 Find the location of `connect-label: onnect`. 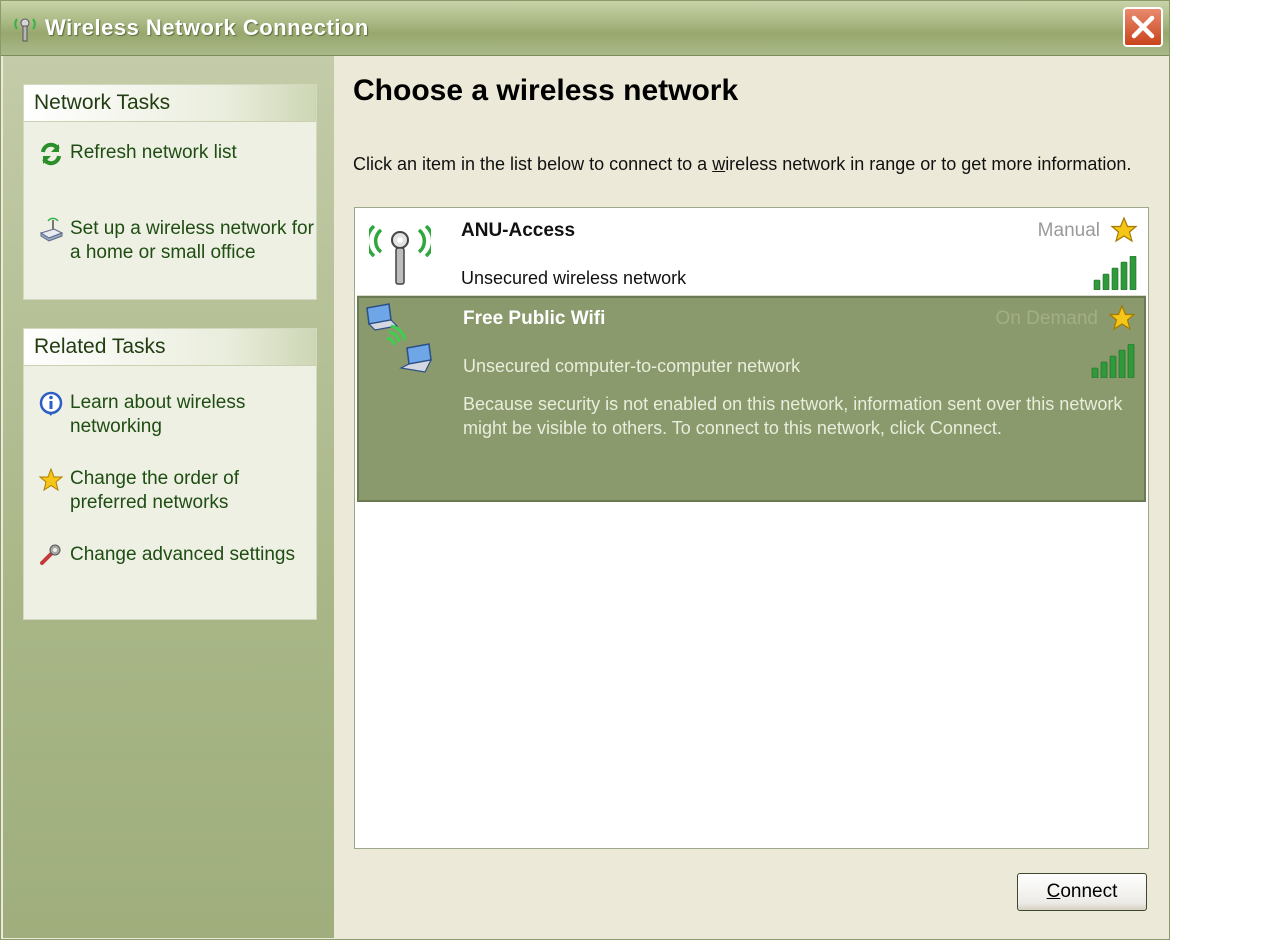

connect-label: onnect is located at coordinates (1089, 891).